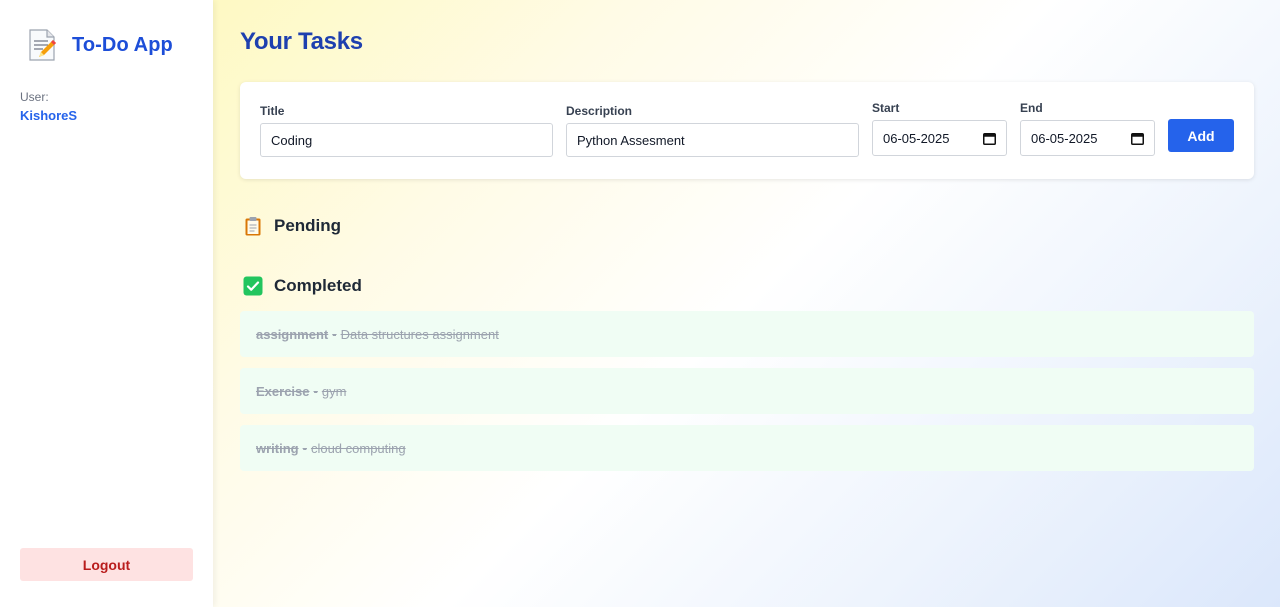 The width and height of the screenshot is (1280, 607). I want to click on task-description: cloud computing, so click(358, 448).